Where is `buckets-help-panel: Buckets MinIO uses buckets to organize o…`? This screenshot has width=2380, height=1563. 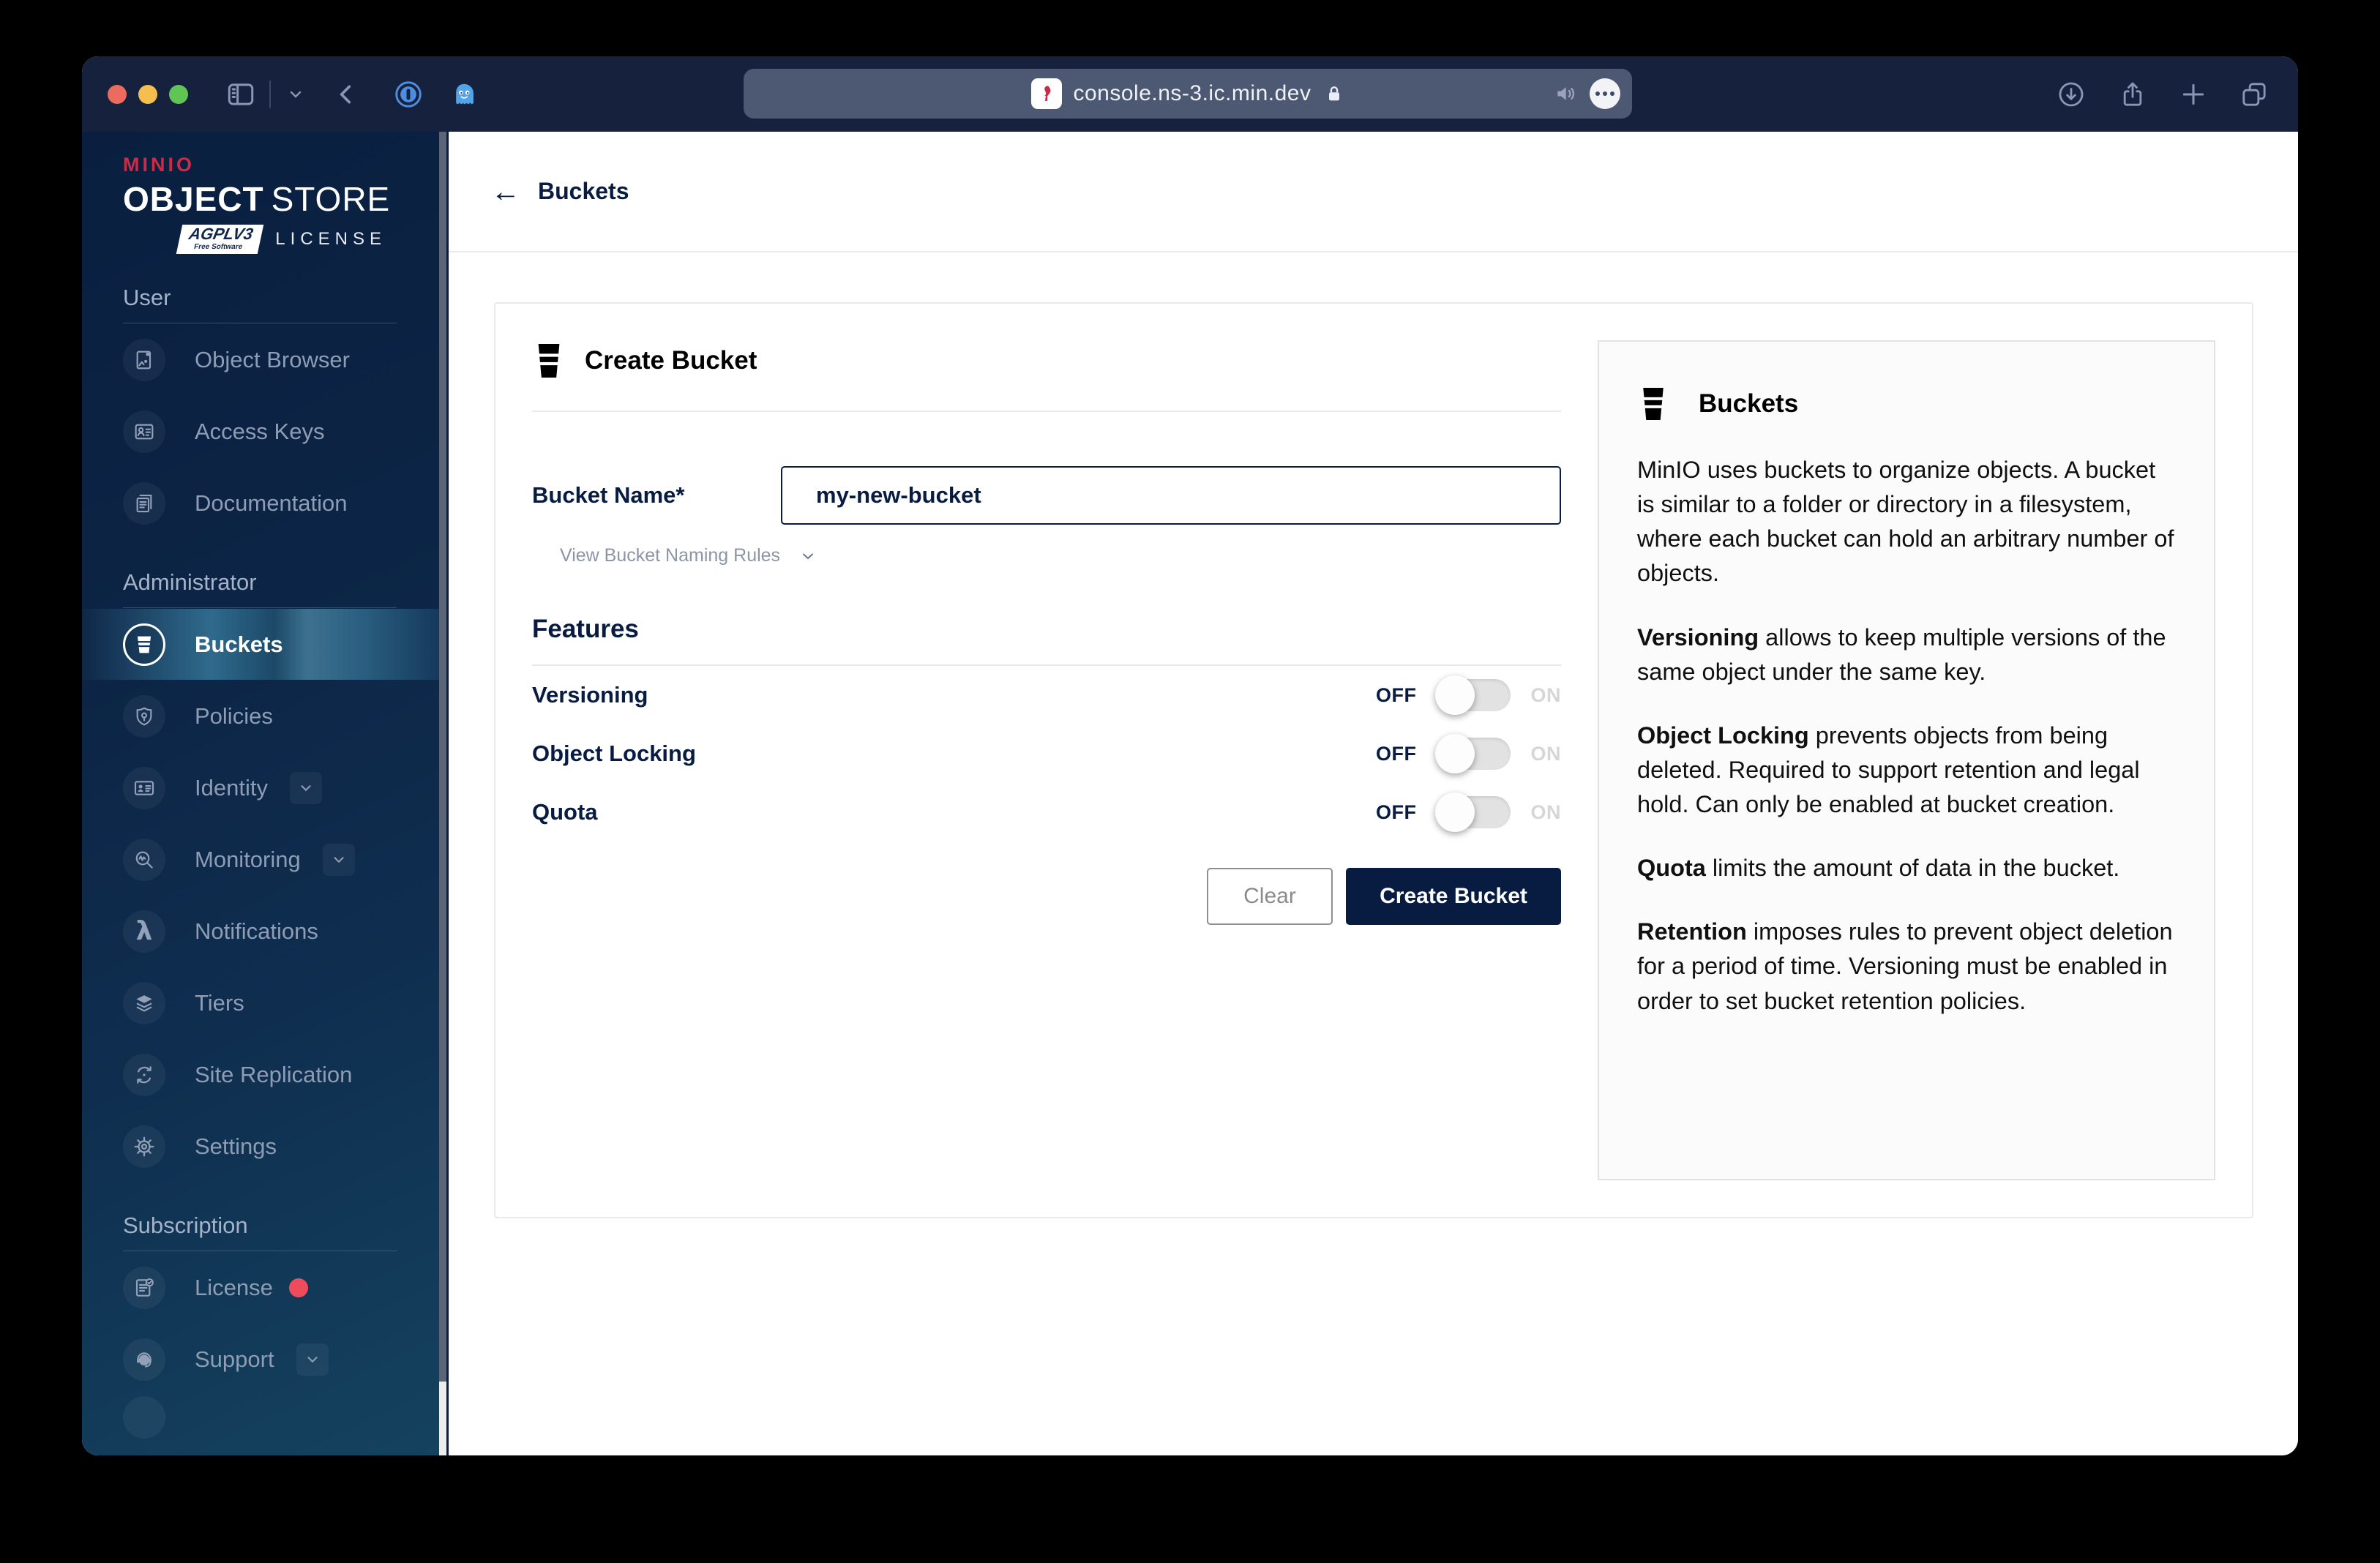
buckets-help-panel: Buckets MinIO uses buckets to organize o… is located at coordinates (1906, 760).